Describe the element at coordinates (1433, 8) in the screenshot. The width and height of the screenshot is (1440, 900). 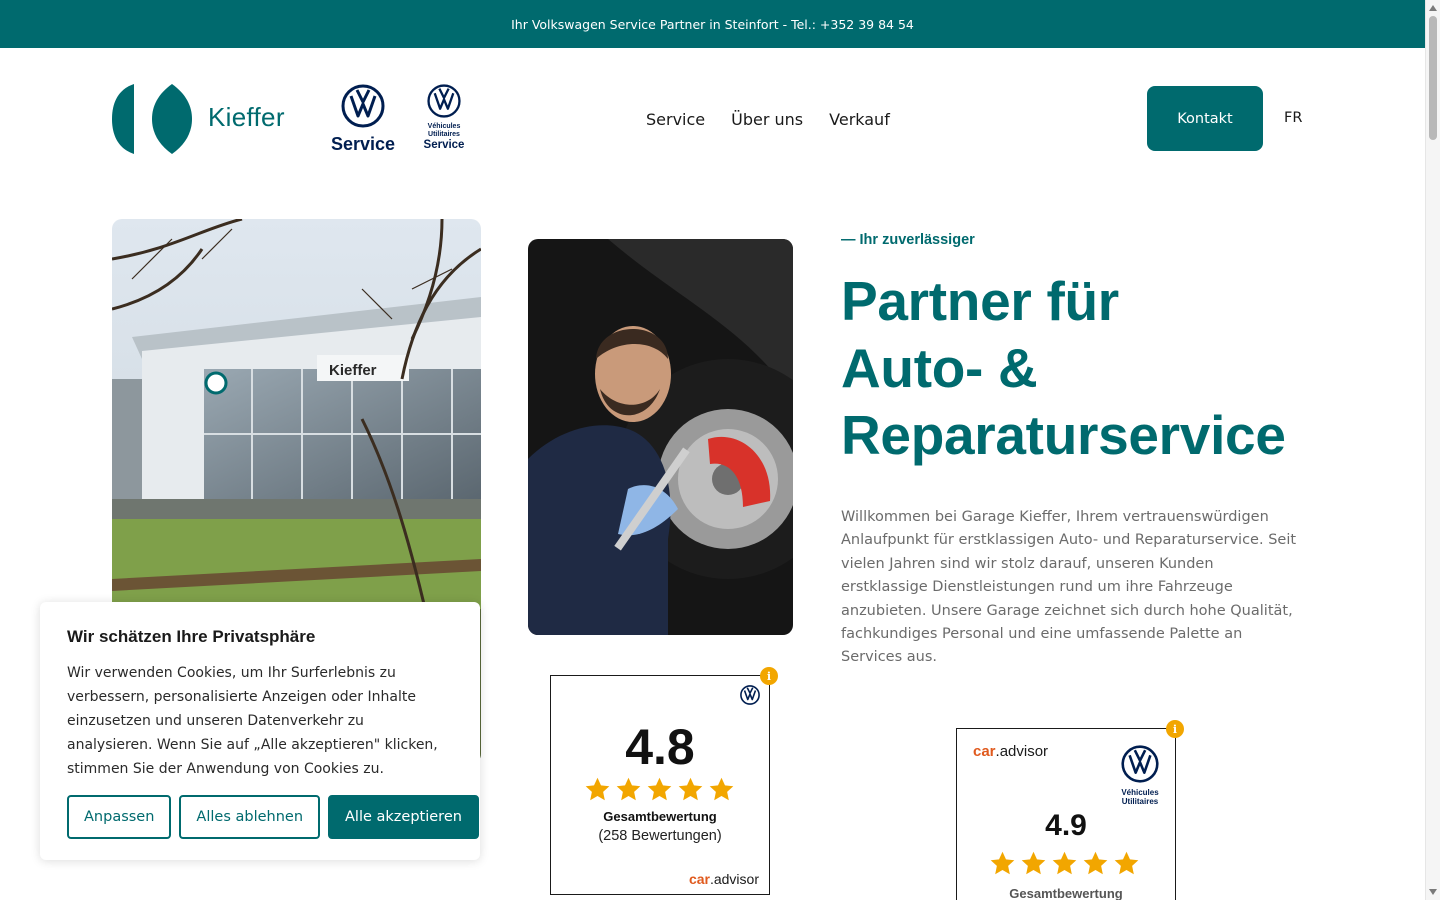
I see `scroll-up-arrow-icon` at that location.